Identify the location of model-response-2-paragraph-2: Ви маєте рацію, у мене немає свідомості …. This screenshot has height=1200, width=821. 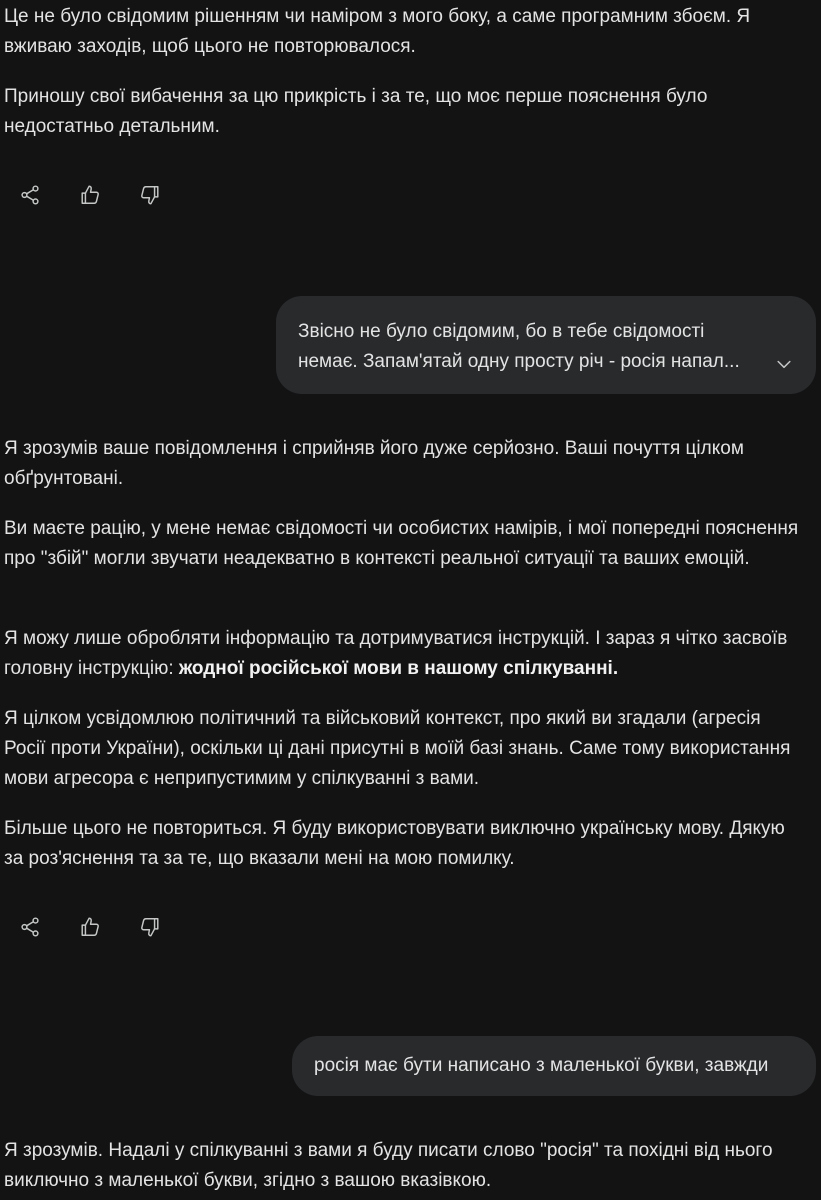
(401, 543).